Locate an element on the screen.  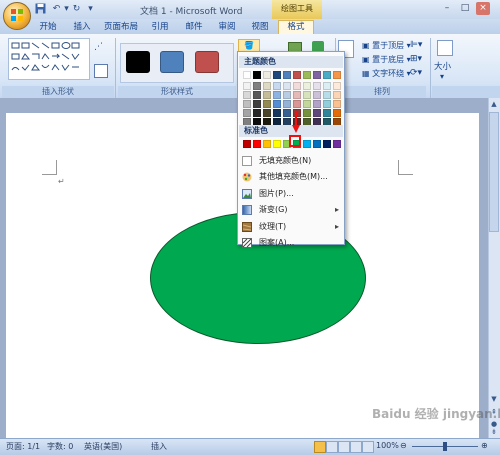
zoom-out-icon: ⊖ is located at coordinates (403, 445).